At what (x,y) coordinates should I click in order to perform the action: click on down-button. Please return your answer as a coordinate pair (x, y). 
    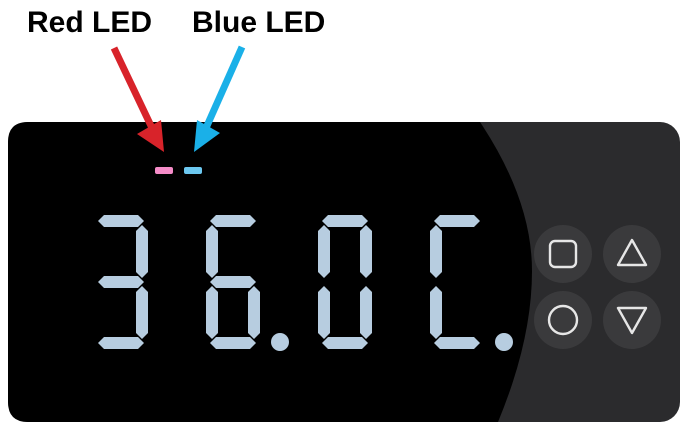
    Looking at the image, I should click on (632, 320).